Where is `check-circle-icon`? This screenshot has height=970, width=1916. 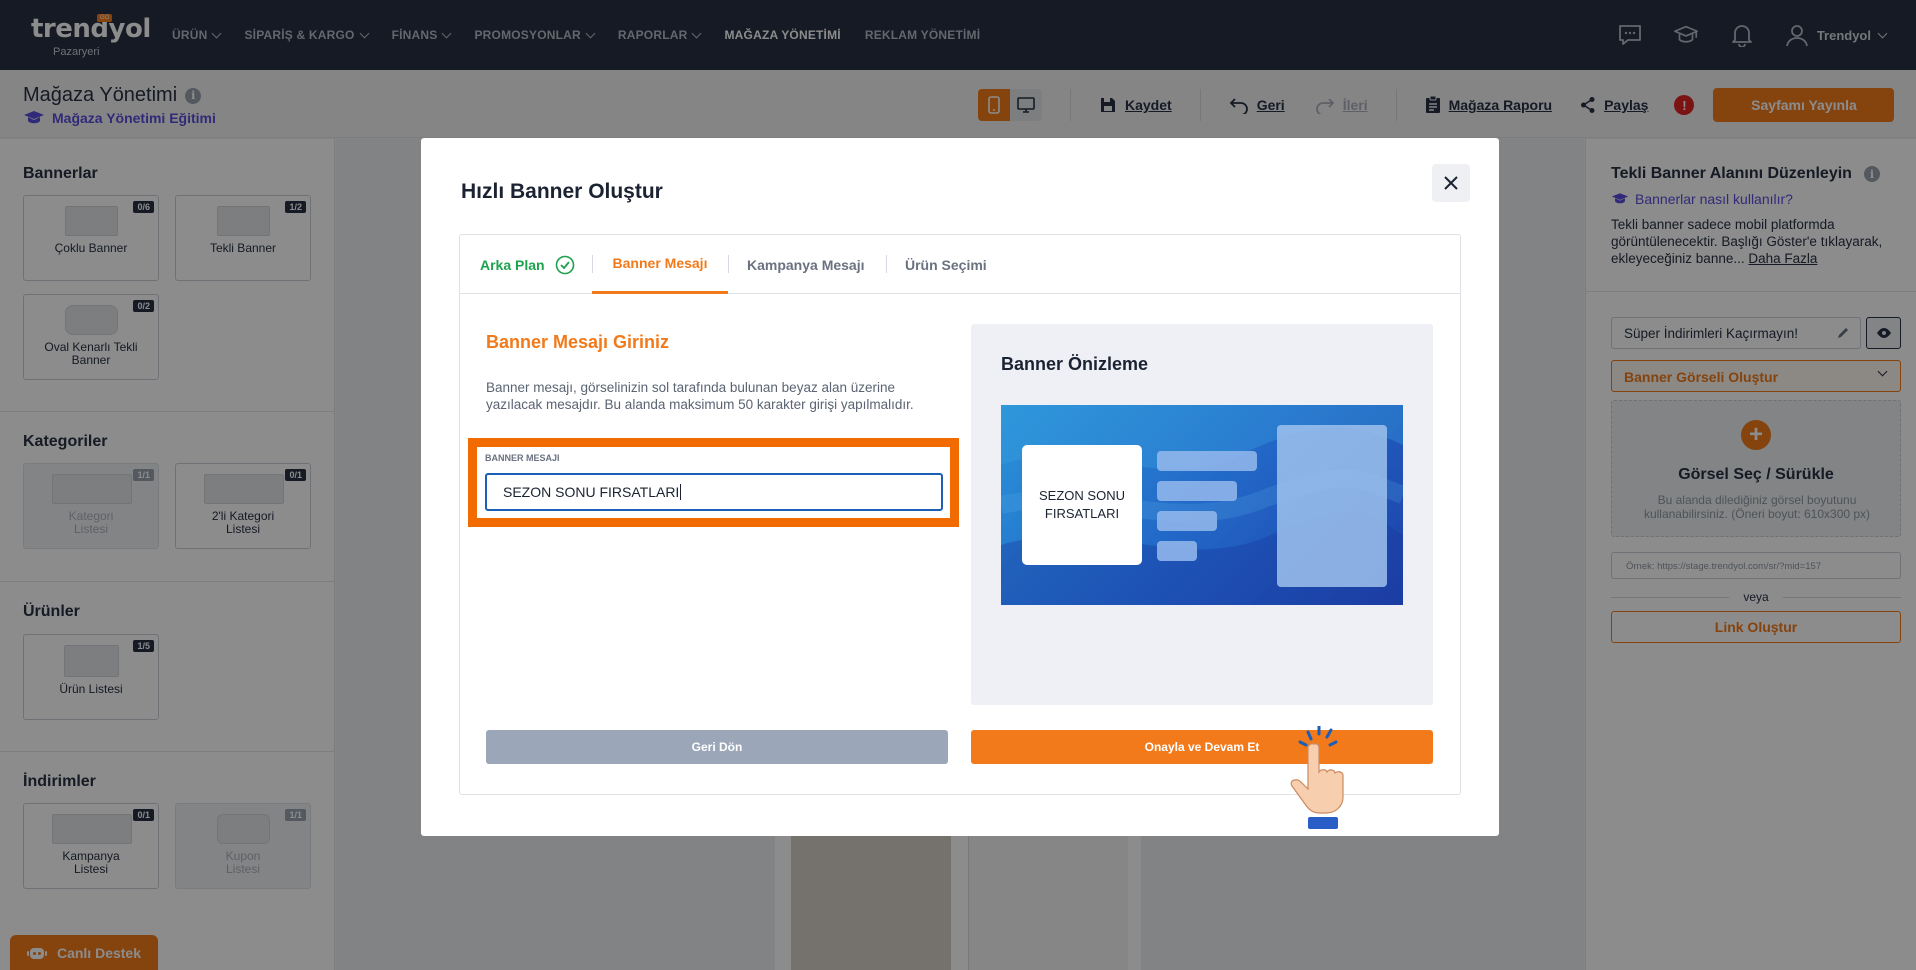 check-circle-icon is located at coordinates (564, 264).